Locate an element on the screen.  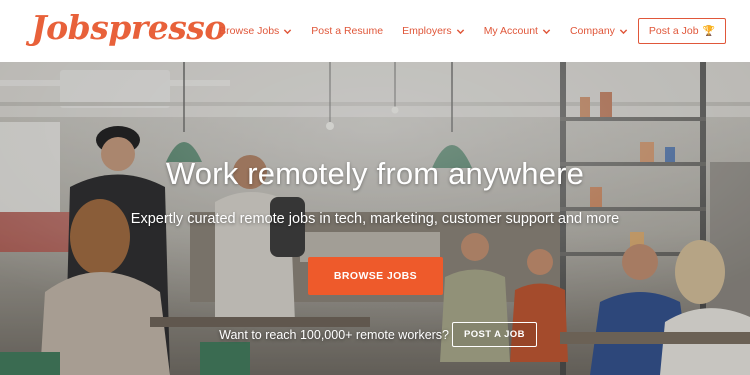
nav-my-account-label: My Account is located at coordinates (510, 31).